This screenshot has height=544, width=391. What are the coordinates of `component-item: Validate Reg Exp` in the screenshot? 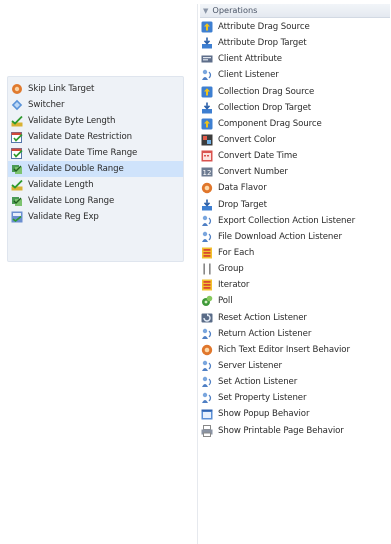 It's located at (95, 217).